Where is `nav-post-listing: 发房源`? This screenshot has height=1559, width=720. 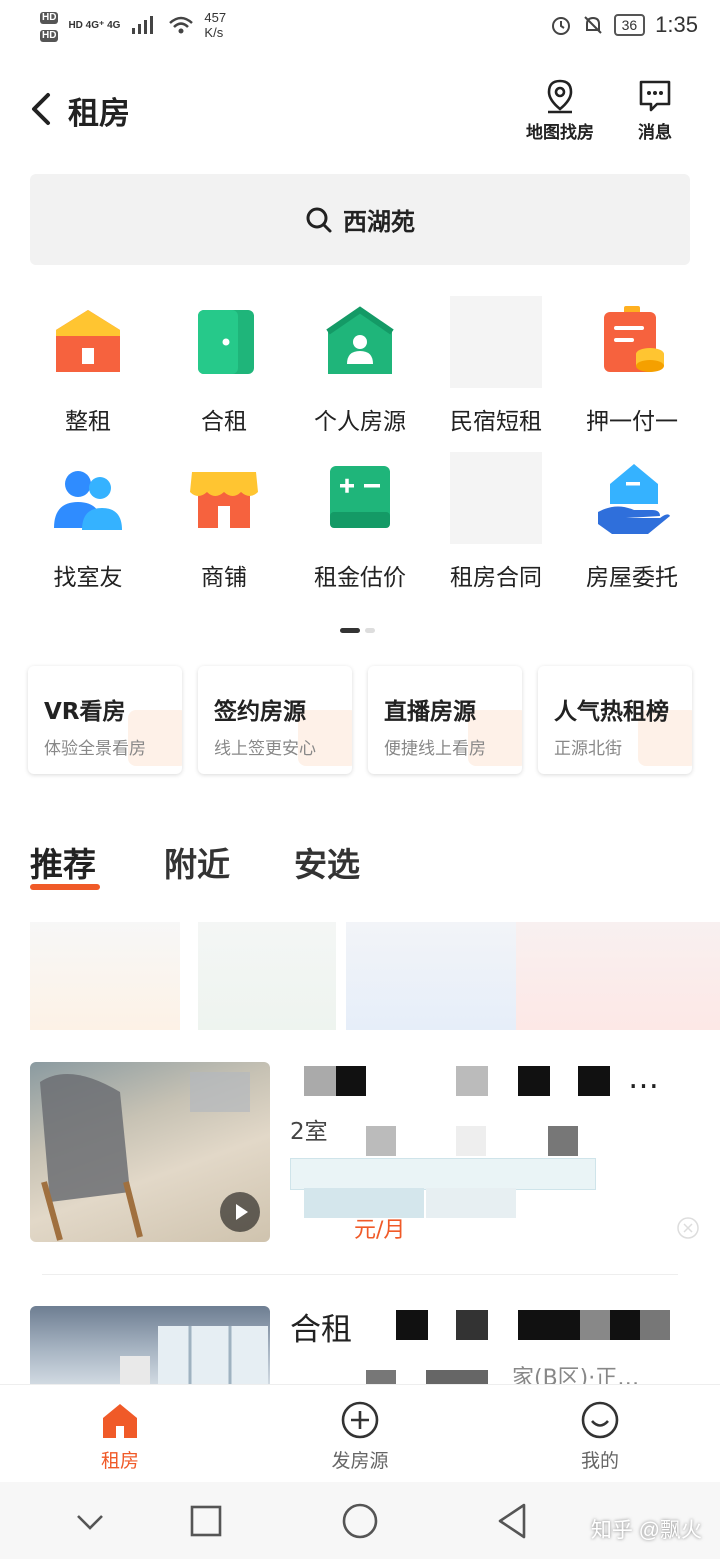
nav-post-listing: 发房源 is located at coordinates (360, 1436).